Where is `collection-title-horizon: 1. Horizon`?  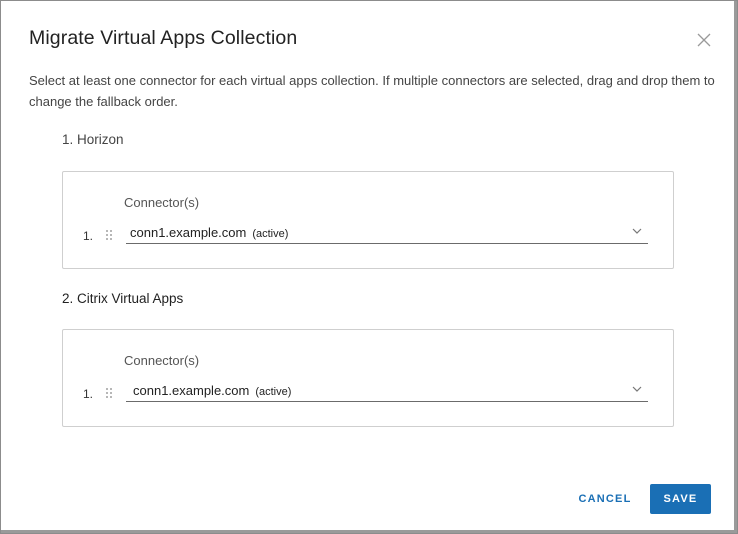 collection-title-horizon: 1. Horizon is located at coordinates (93, 139).